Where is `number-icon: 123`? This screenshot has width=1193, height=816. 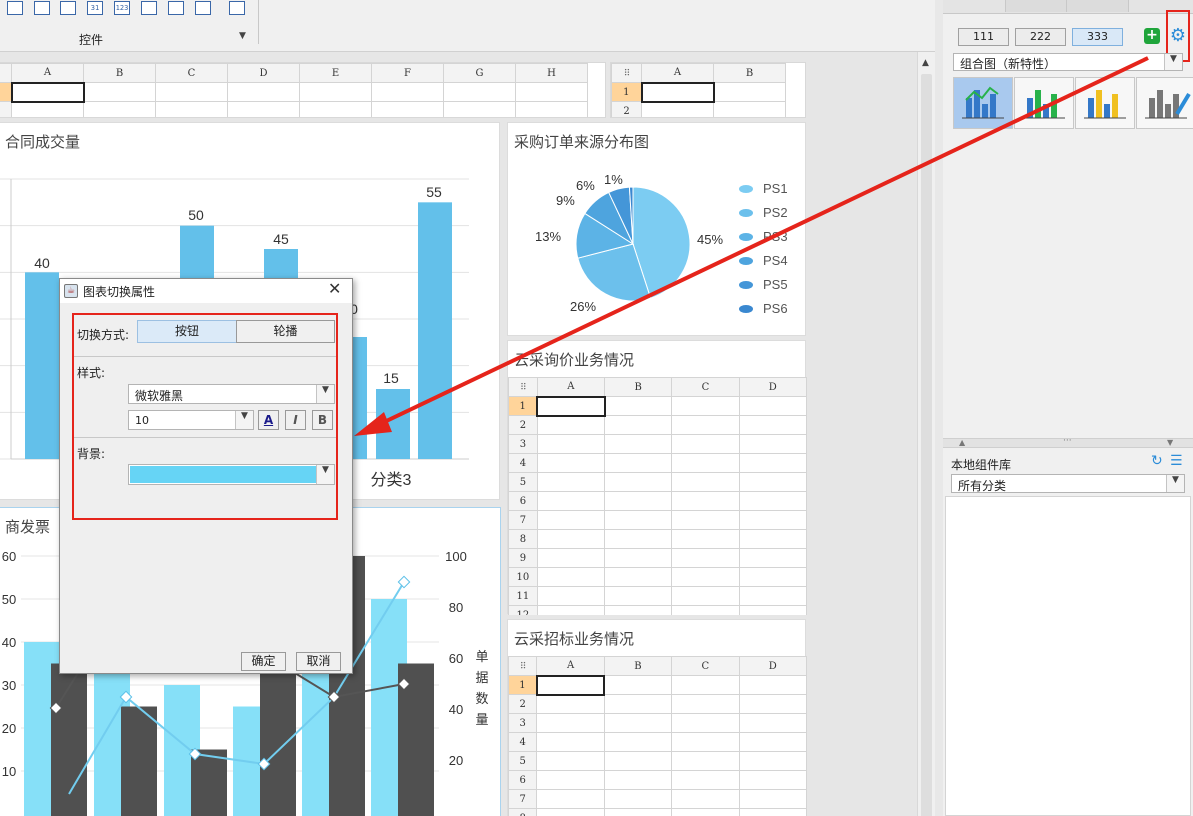 number-icon: 123 is located at coordinates (122, 8).